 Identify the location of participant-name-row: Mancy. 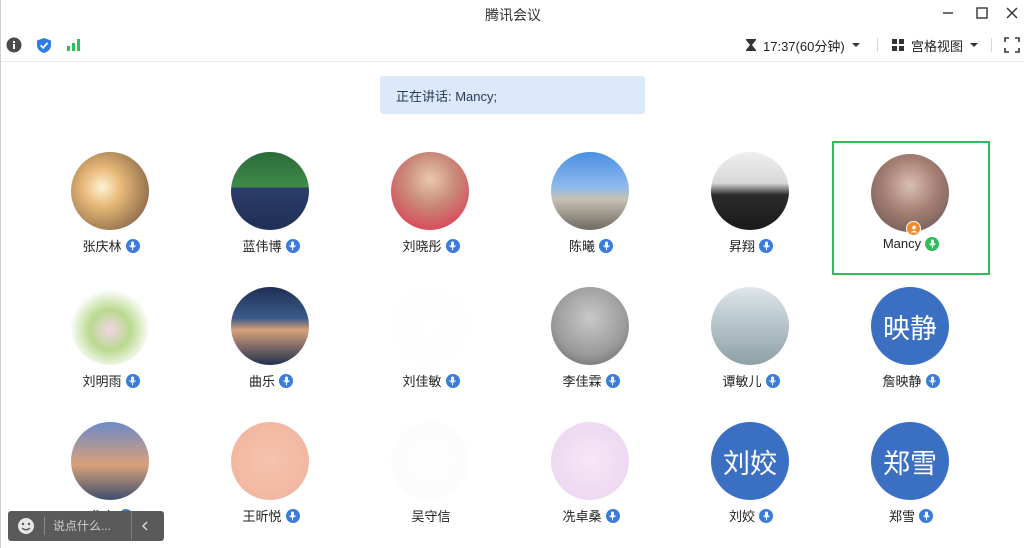
(911, 243).